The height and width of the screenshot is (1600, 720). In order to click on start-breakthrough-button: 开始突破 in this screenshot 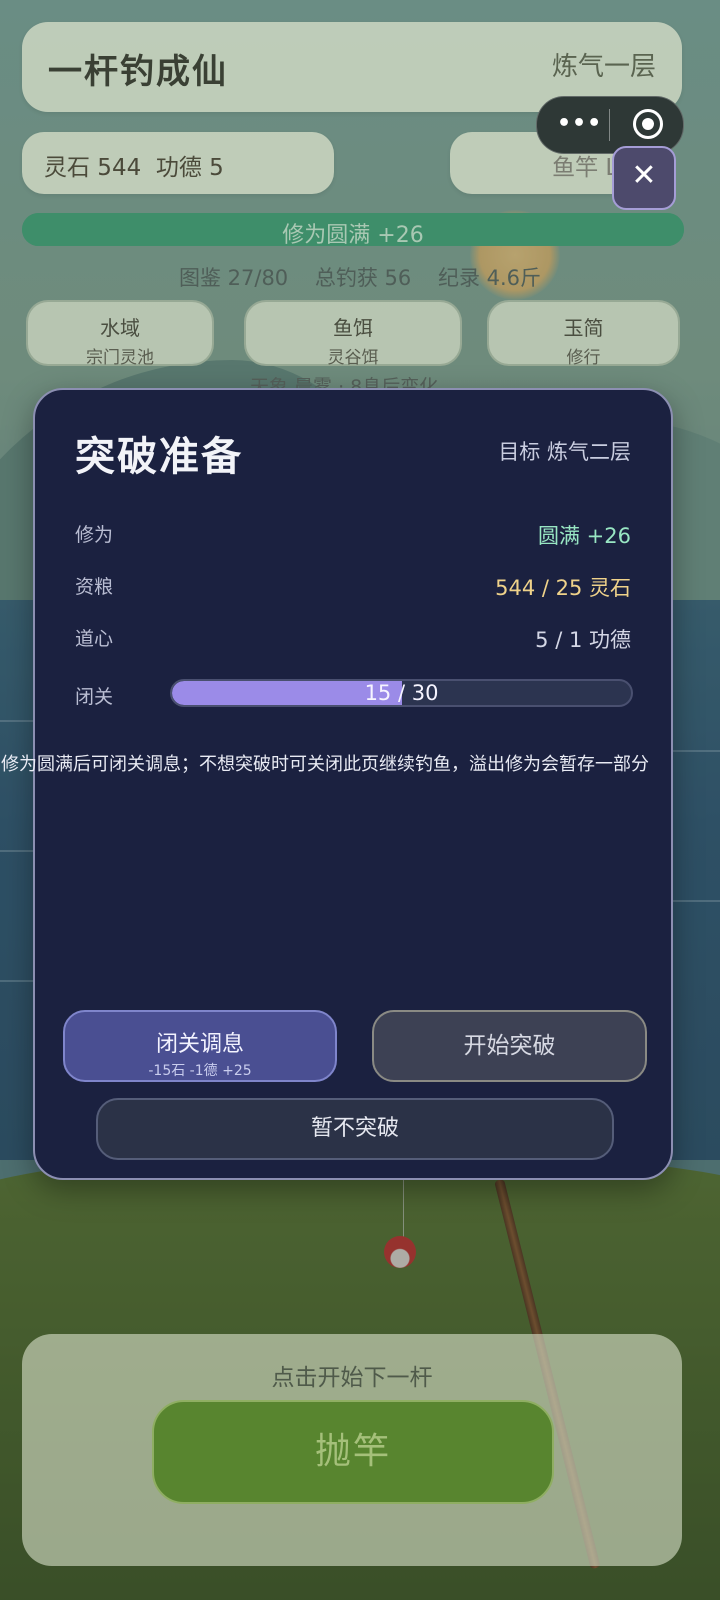, I will do `click(509, 1046)`.